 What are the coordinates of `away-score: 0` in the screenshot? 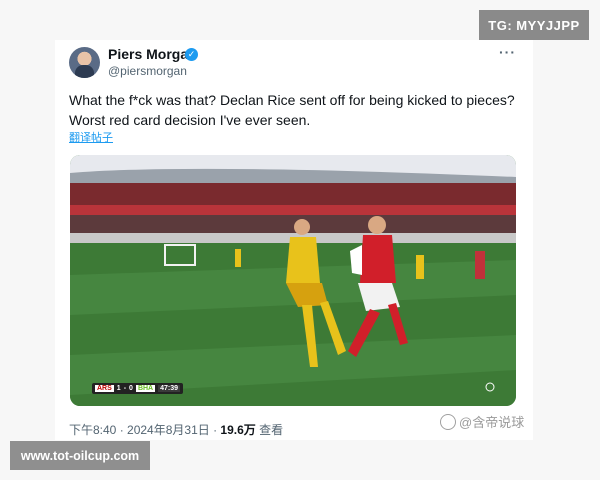 It's located at (131, 388).